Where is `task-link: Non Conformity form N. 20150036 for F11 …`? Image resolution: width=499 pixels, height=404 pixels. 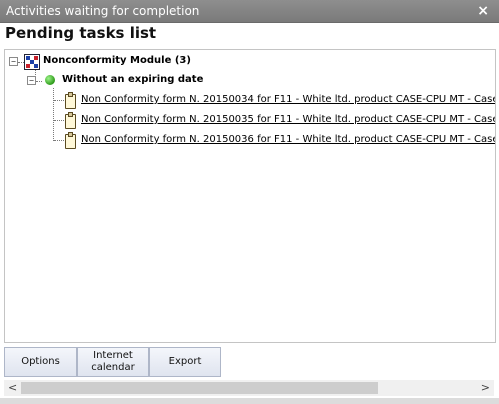
task-link: Non Conformity form N. 20150036 for F11 … is located at coordinates (288, 139).